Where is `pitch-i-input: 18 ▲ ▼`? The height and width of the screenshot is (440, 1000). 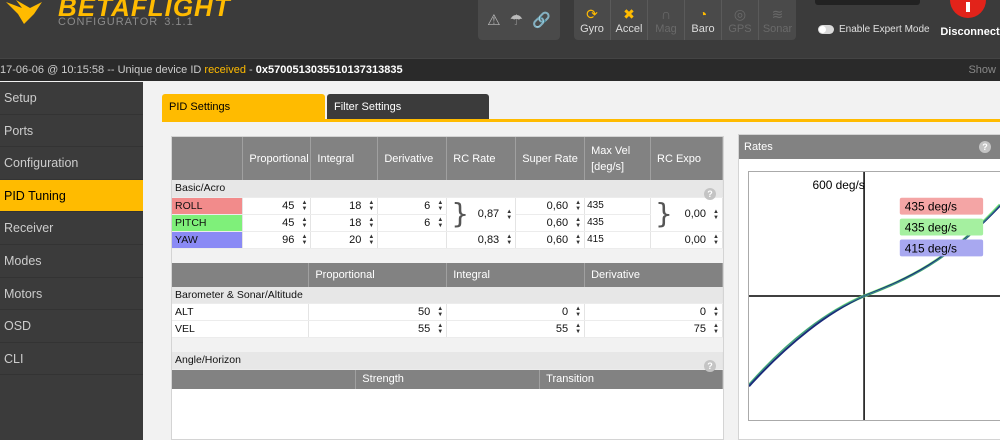 pitch-i-input: 18 ▲ ▼ is located at coordinates (344, 223).